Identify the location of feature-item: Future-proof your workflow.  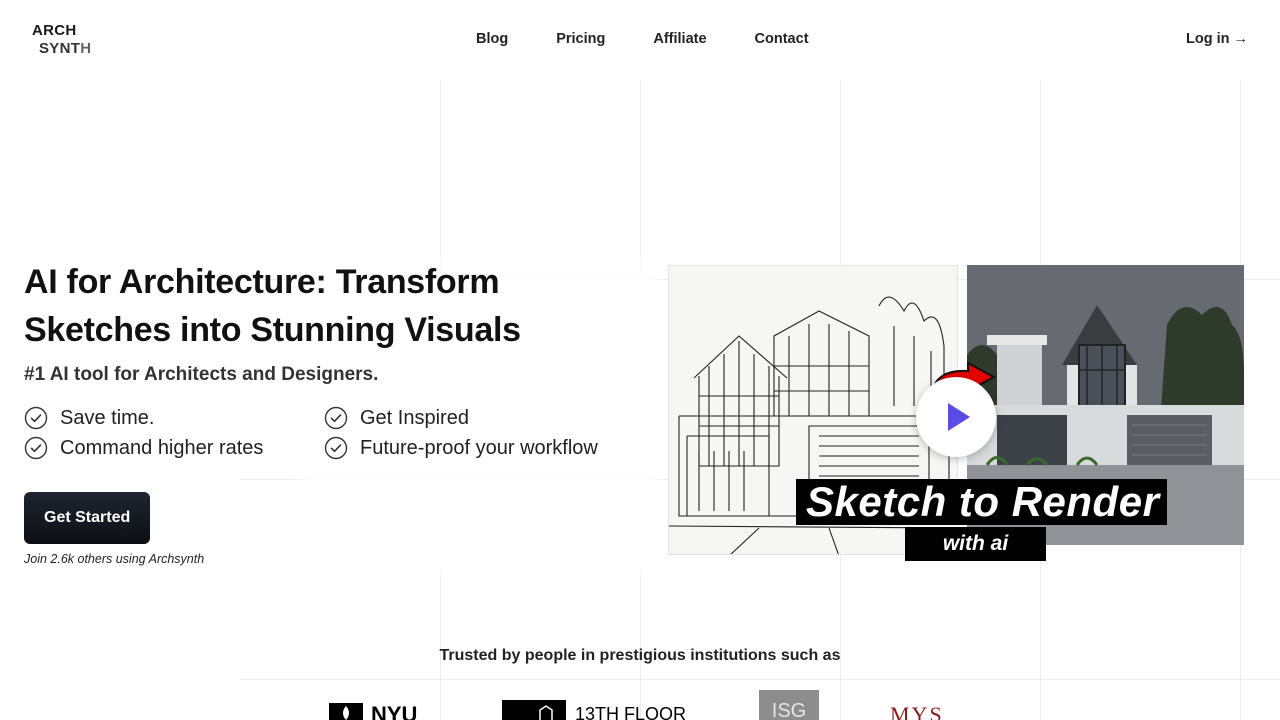
(474, 448).